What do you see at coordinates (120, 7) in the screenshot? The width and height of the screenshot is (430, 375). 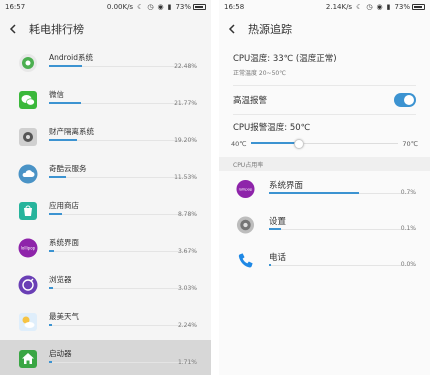 I see `status-net-speed: 0.00K/s` at bounding box center [120, 7].